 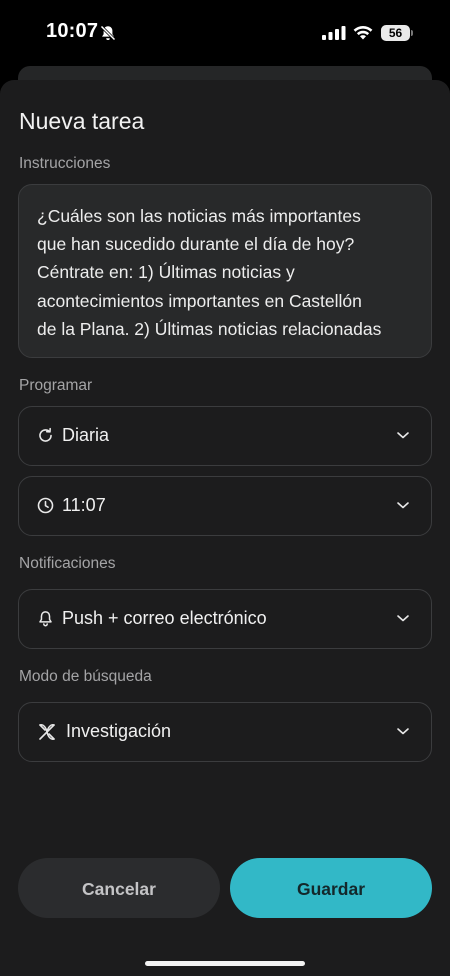 What do you see at coordinates (225, 732) in the screenshot?
I see `search-mode-select: Investigación` at bounding box center [225, 732].